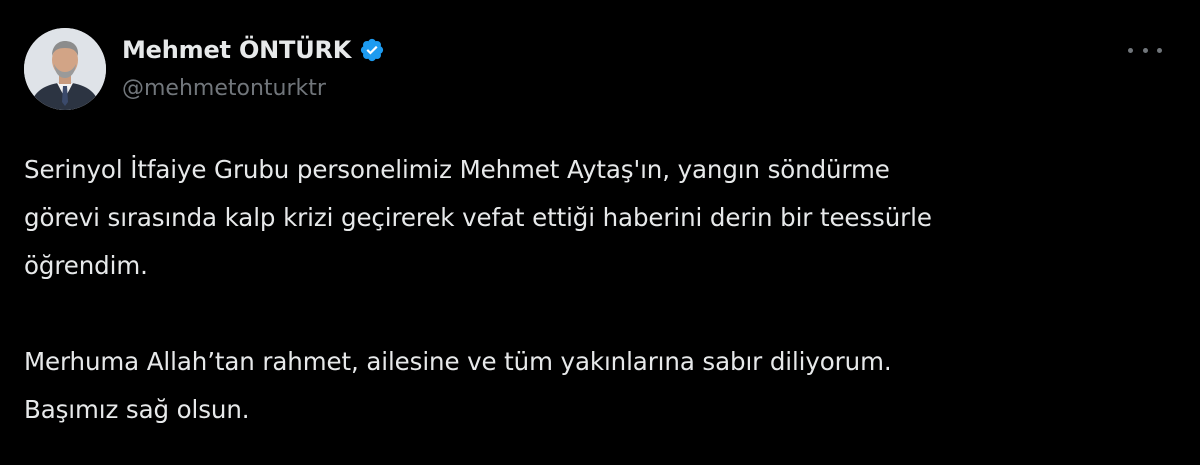  I want to click on verified-badge-icon, so click(372, 50).